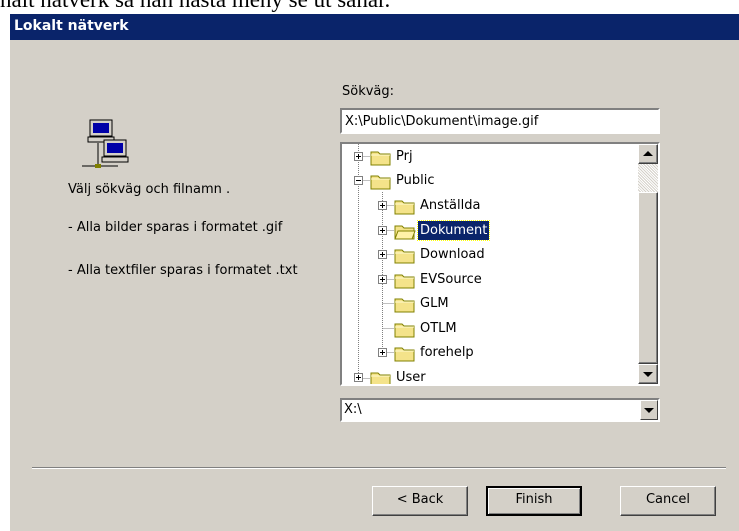 This screenshot has width=739, height=531. What do you see at coordinates (648, 278) in the screenshot?
I see `scroll-thumb` at bounding box center [648, 278].